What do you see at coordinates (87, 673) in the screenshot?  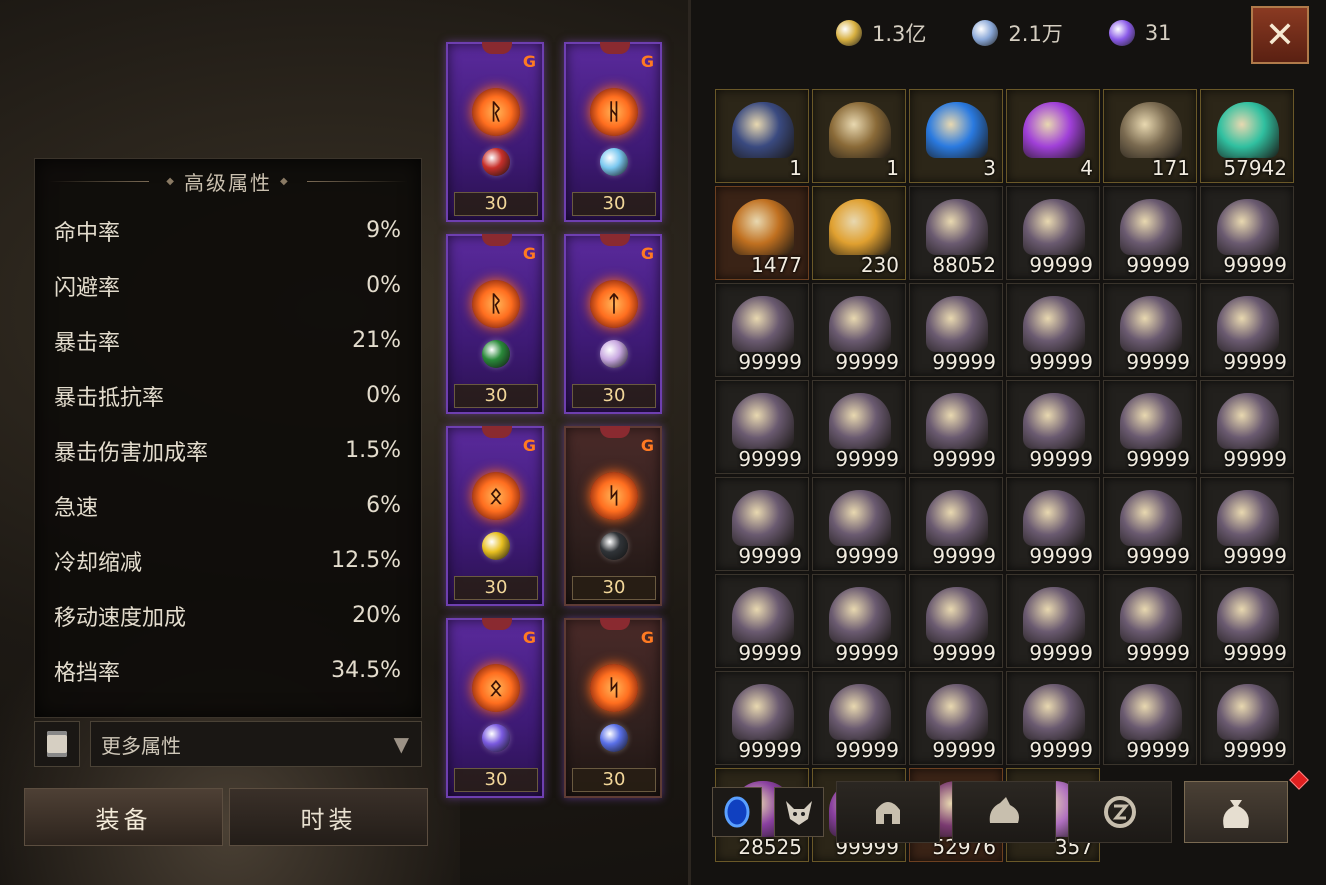 I see `stat-label: 格挡率` at bounding box center [87, 673].